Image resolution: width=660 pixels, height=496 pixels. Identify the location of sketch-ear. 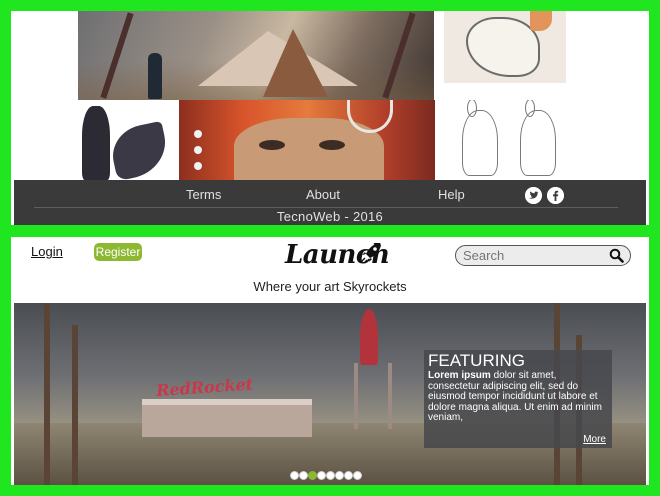
(541, 21).